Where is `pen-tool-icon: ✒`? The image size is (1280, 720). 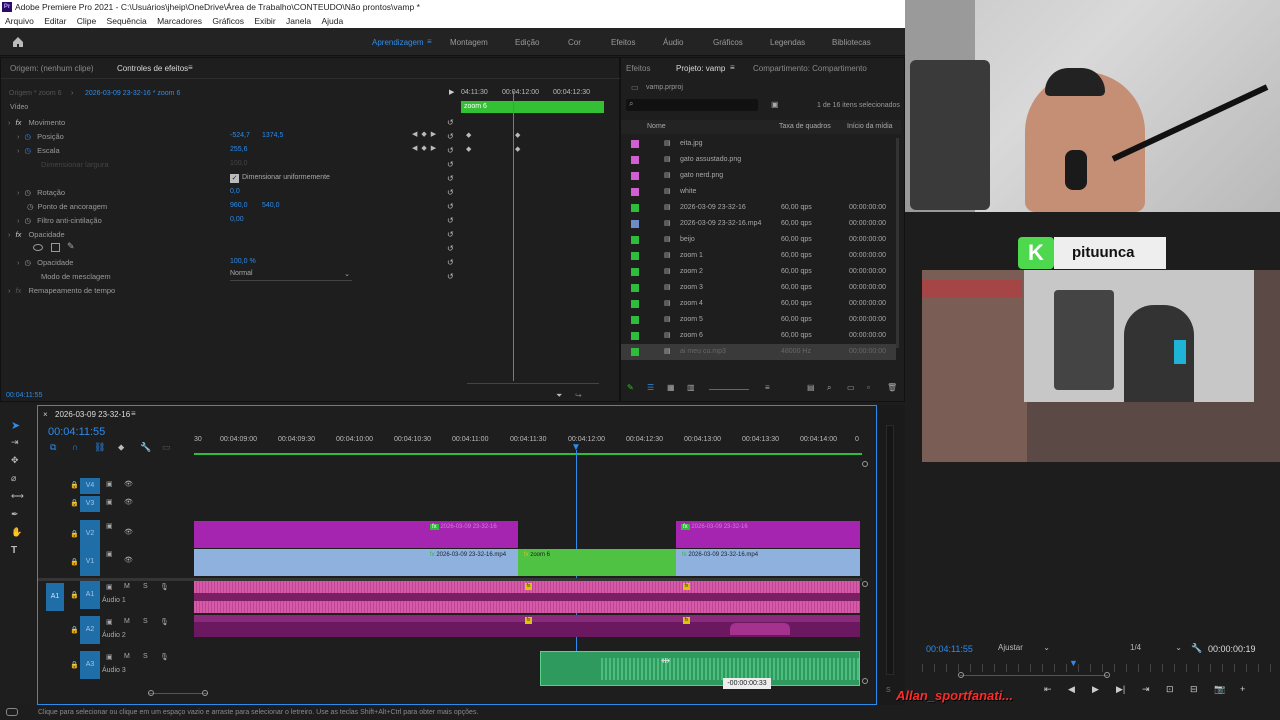 pen-tool-icon: ✒ is located at coordinates (15, 514).